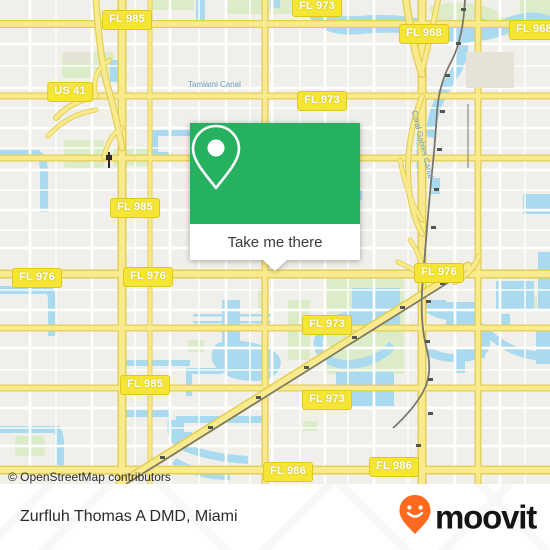 The image size is (550, 550). I want to click on take-me-there-label: Take me there, so click(275, 242).